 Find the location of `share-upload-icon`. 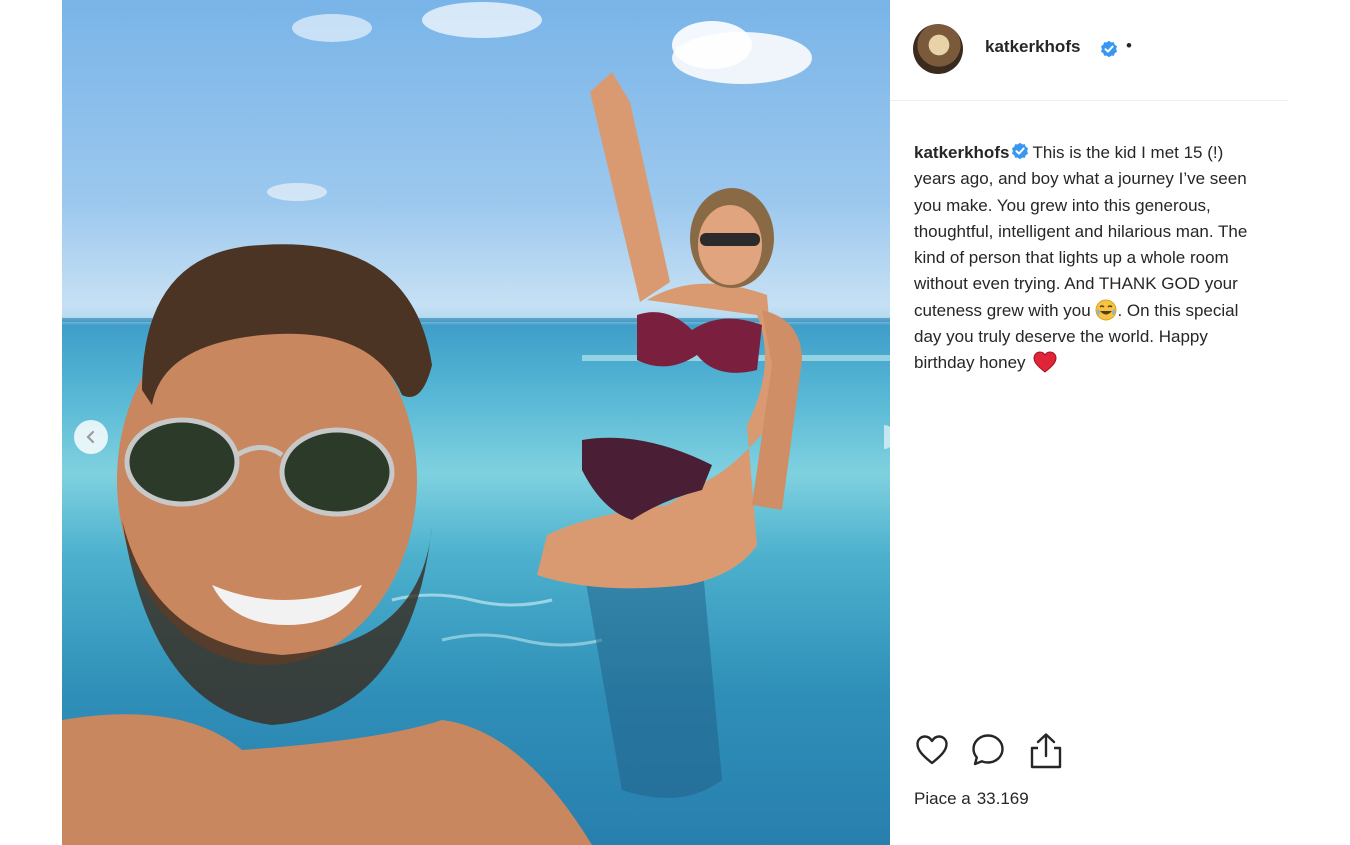

share-upload-icon is located at coordinates (1046, 751).